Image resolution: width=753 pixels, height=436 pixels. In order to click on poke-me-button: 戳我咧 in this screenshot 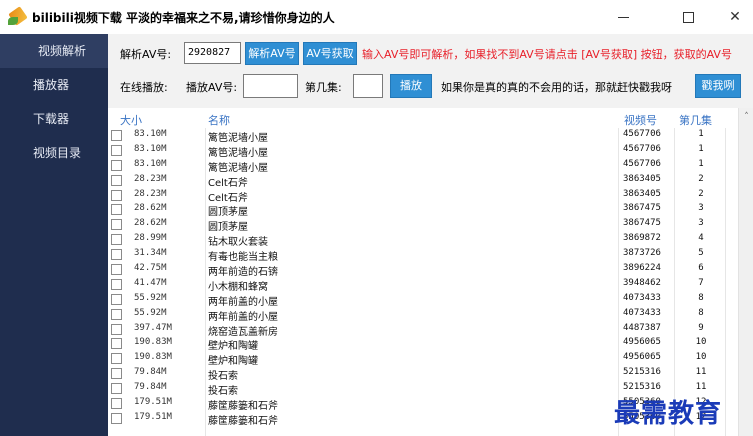, I will do `click(718, 86)`.